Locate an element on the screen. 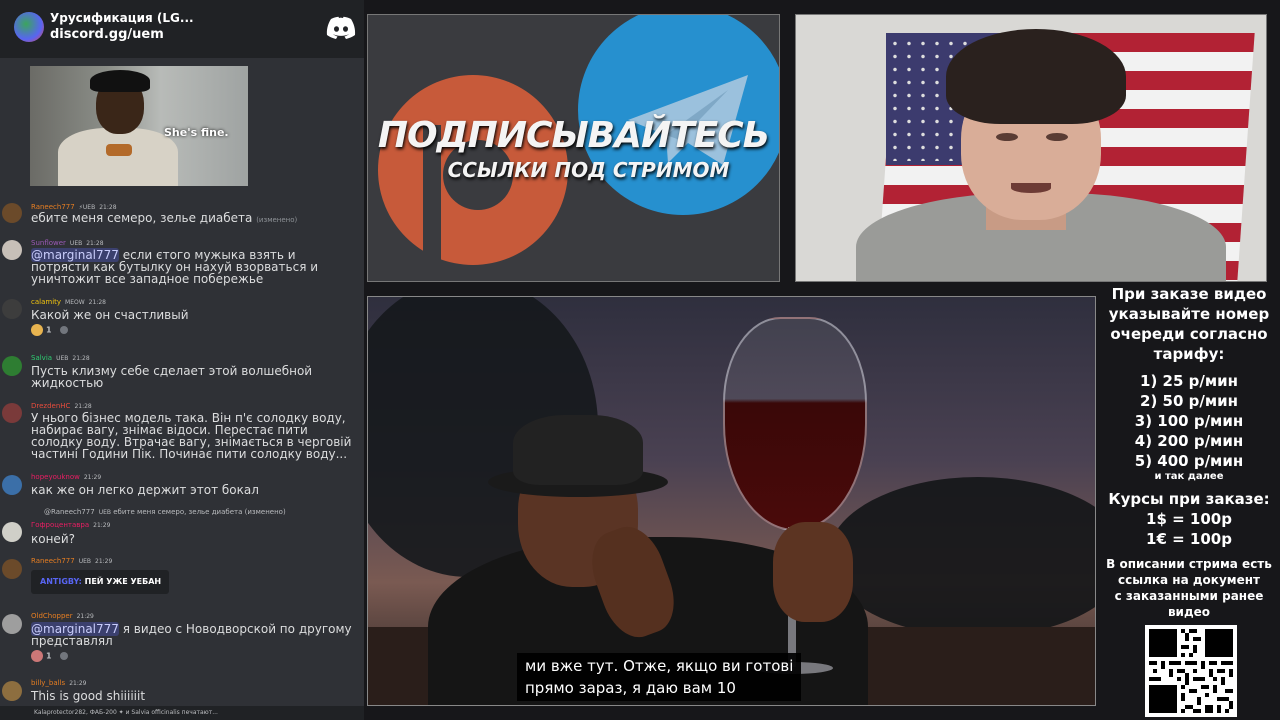 Image resolution: width=1280 pixels, height=720 pixels. subtitle-line: прямо зараз, я даю вам 10 is located at coordinates (630, 688).